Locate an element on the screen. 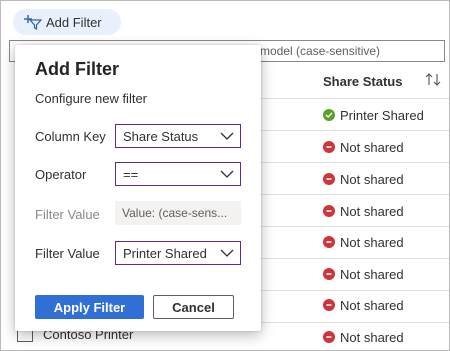  operator-value: == is located at coordinates (131, 174).